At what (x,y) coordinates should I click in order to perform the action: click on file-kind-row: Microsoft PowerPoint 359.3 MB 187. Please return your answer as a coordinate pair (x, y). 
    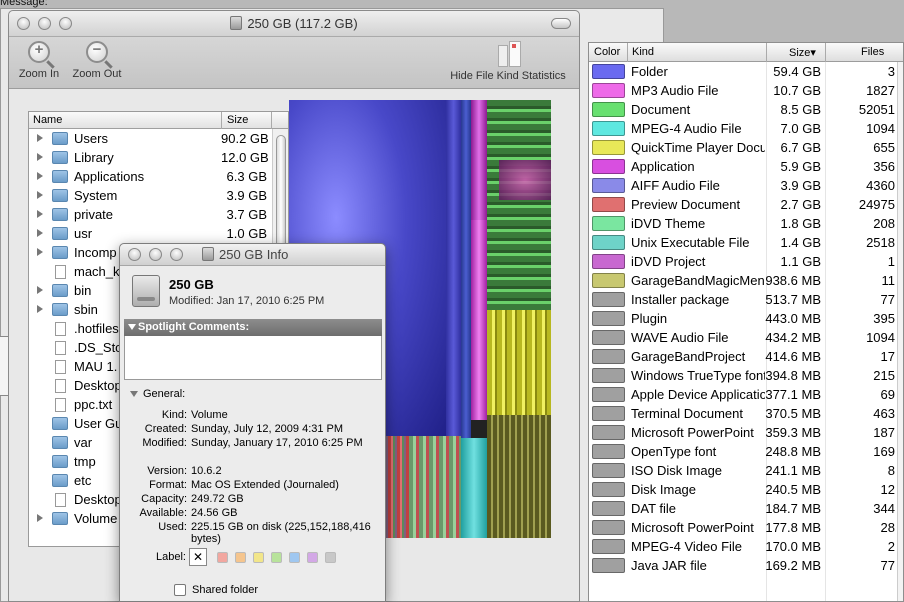
    Looking at the image, I should click on (746, 432).